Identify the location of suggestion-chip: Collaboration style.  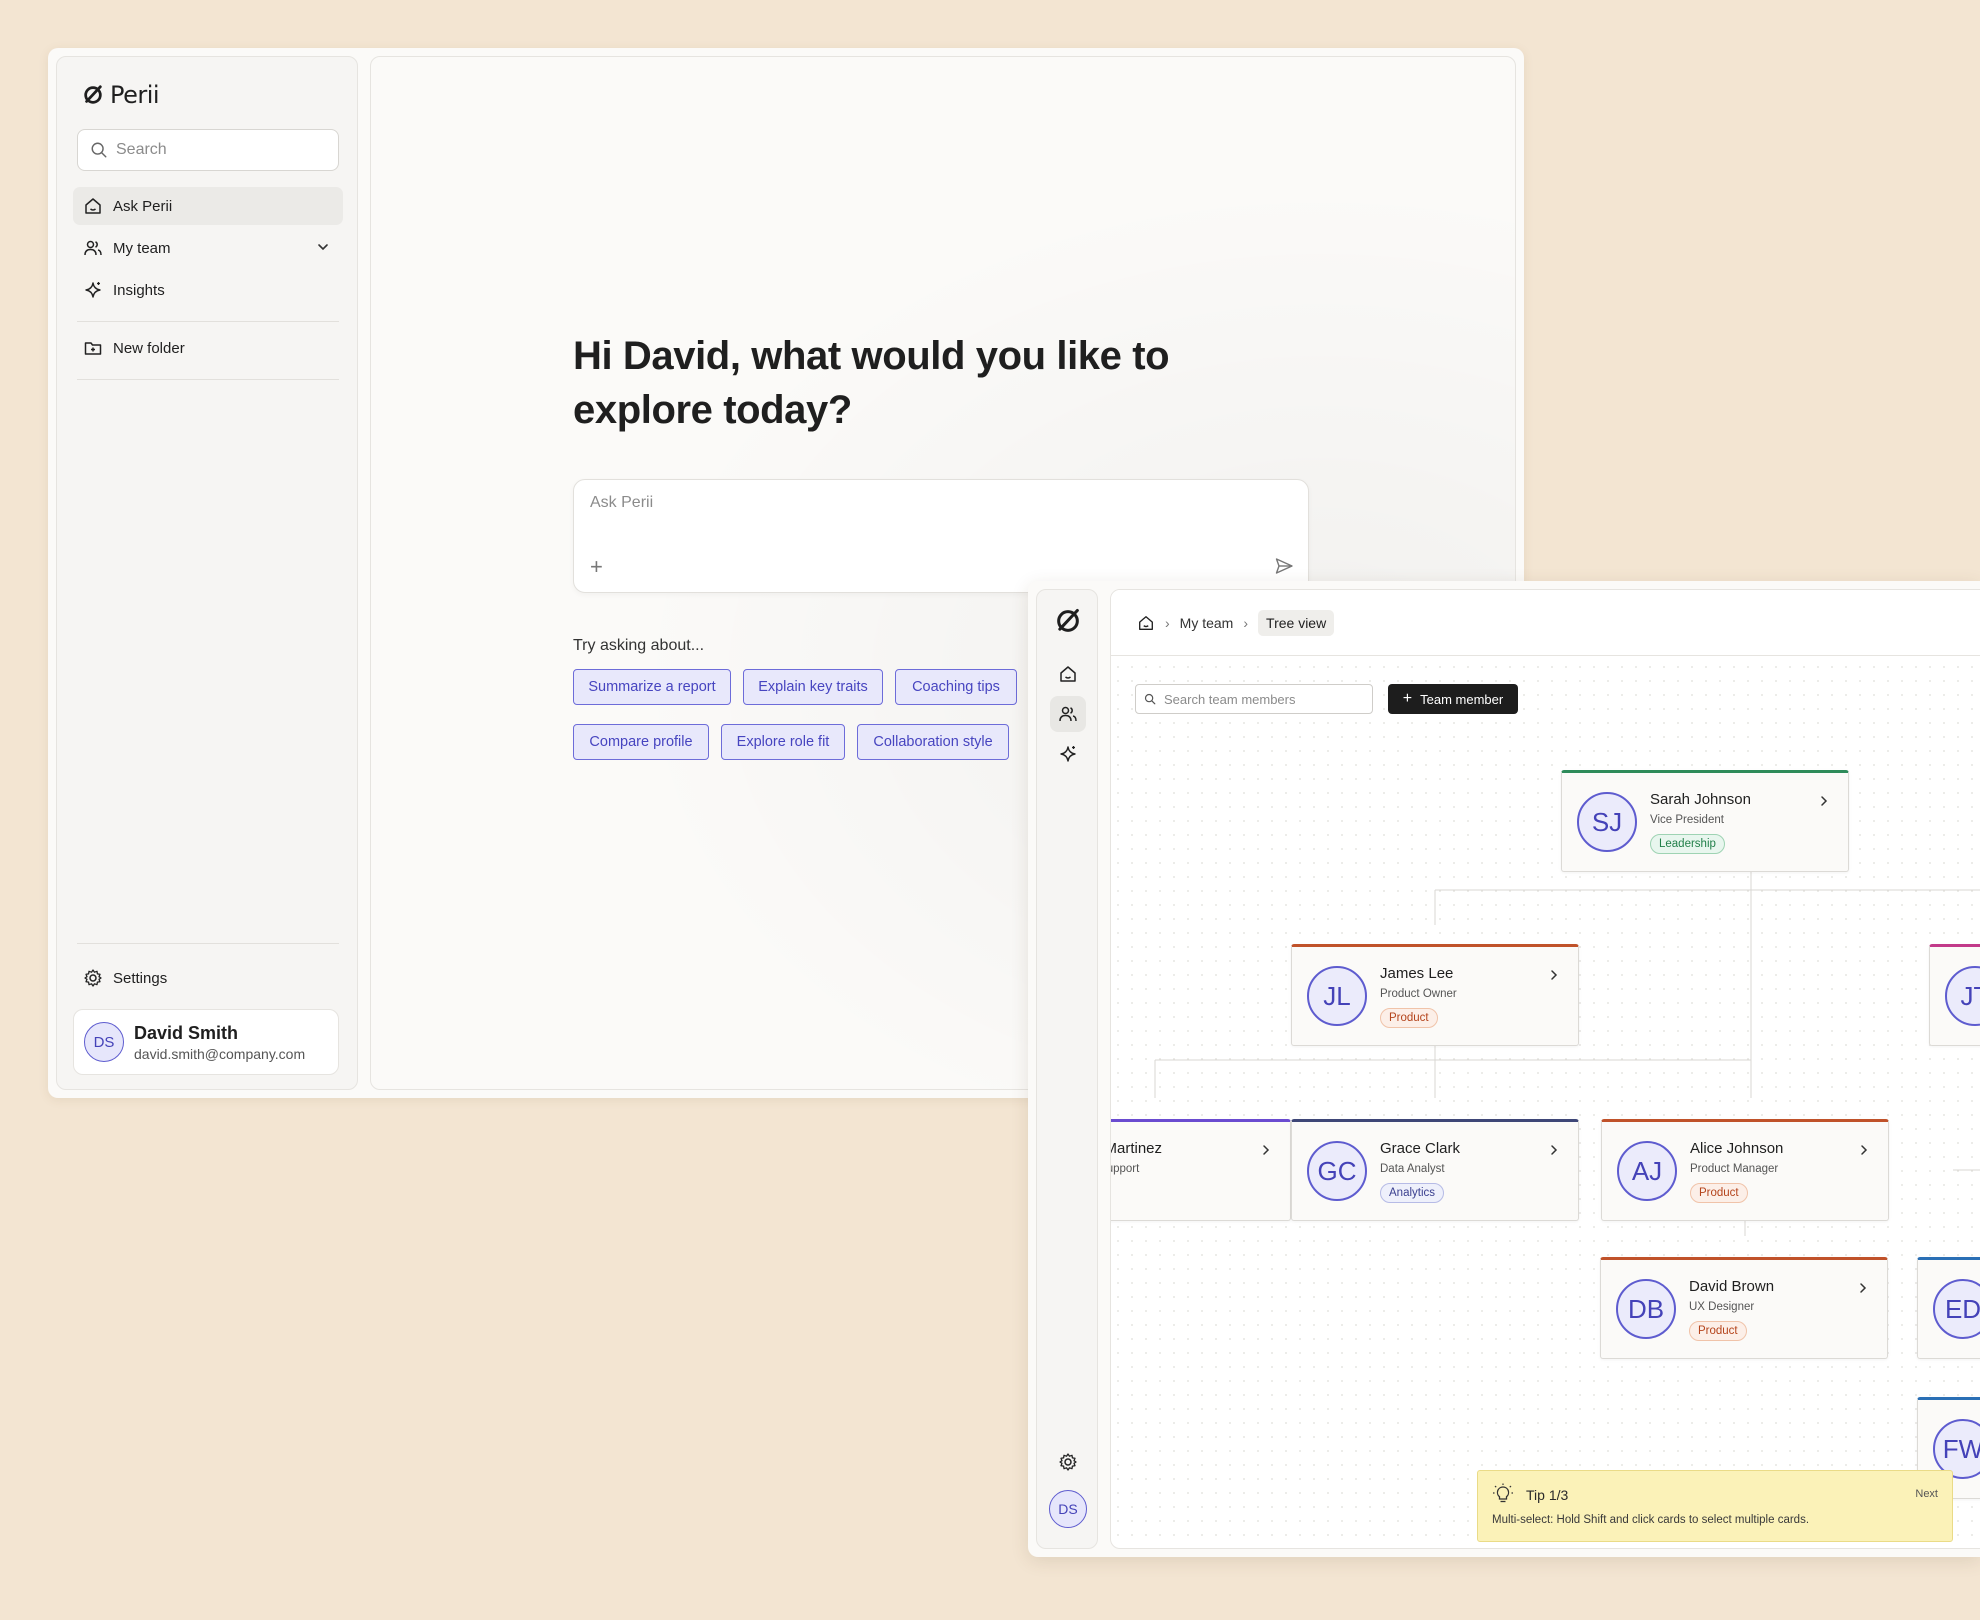
(933, 742).